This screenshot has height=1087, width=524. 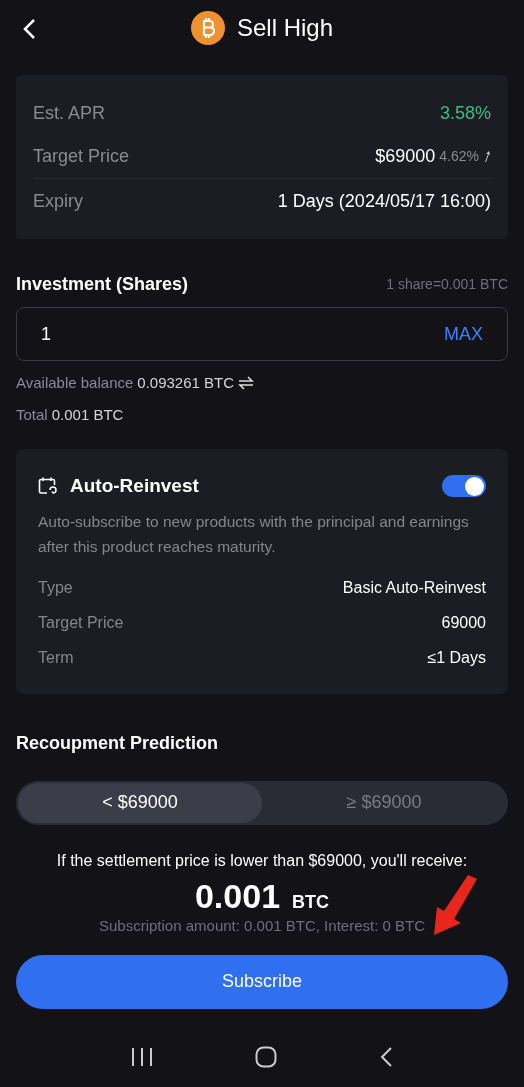 What do you see at coordinates (311, 902) in the screenshot?
I see `receive-unit: BTC` at bounding box center [311, 902].